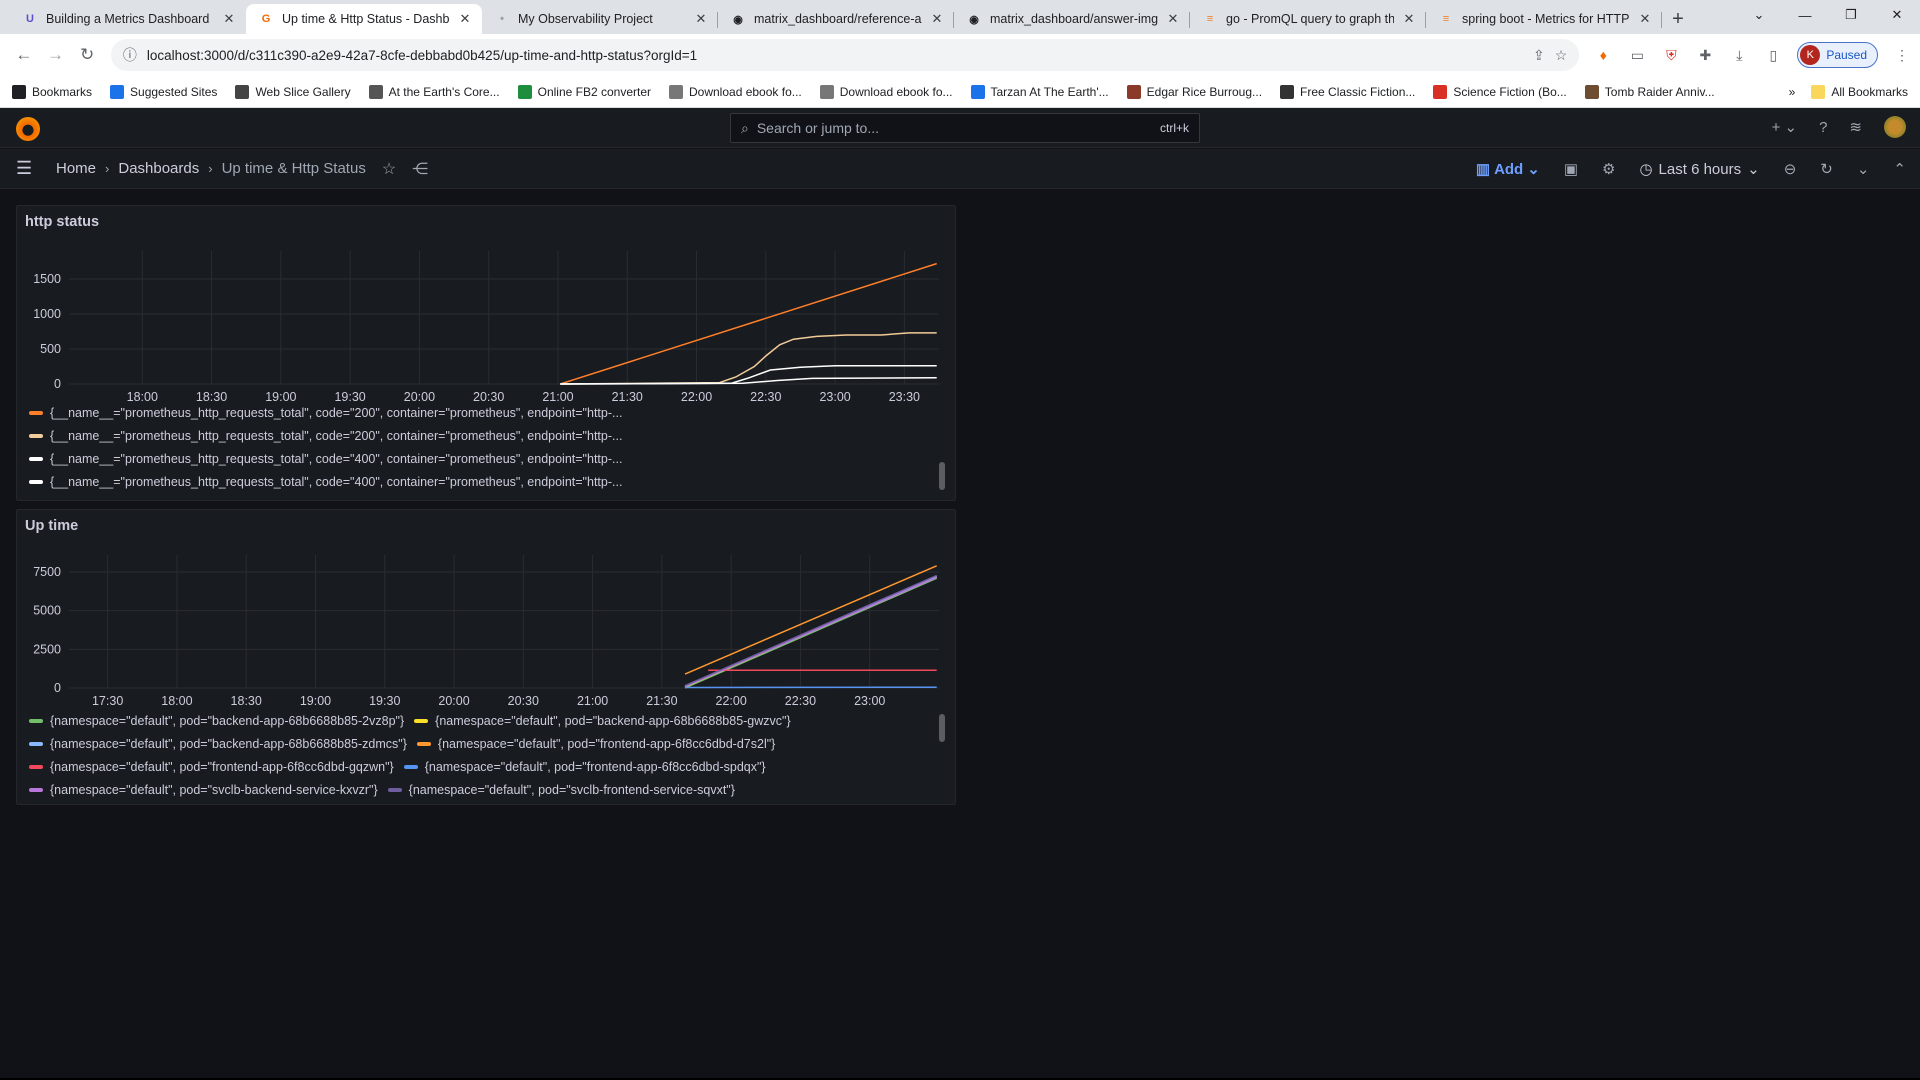 This screenshot has height=1080, width=1920. I want to click on forward-button: →, so click(56, 55).